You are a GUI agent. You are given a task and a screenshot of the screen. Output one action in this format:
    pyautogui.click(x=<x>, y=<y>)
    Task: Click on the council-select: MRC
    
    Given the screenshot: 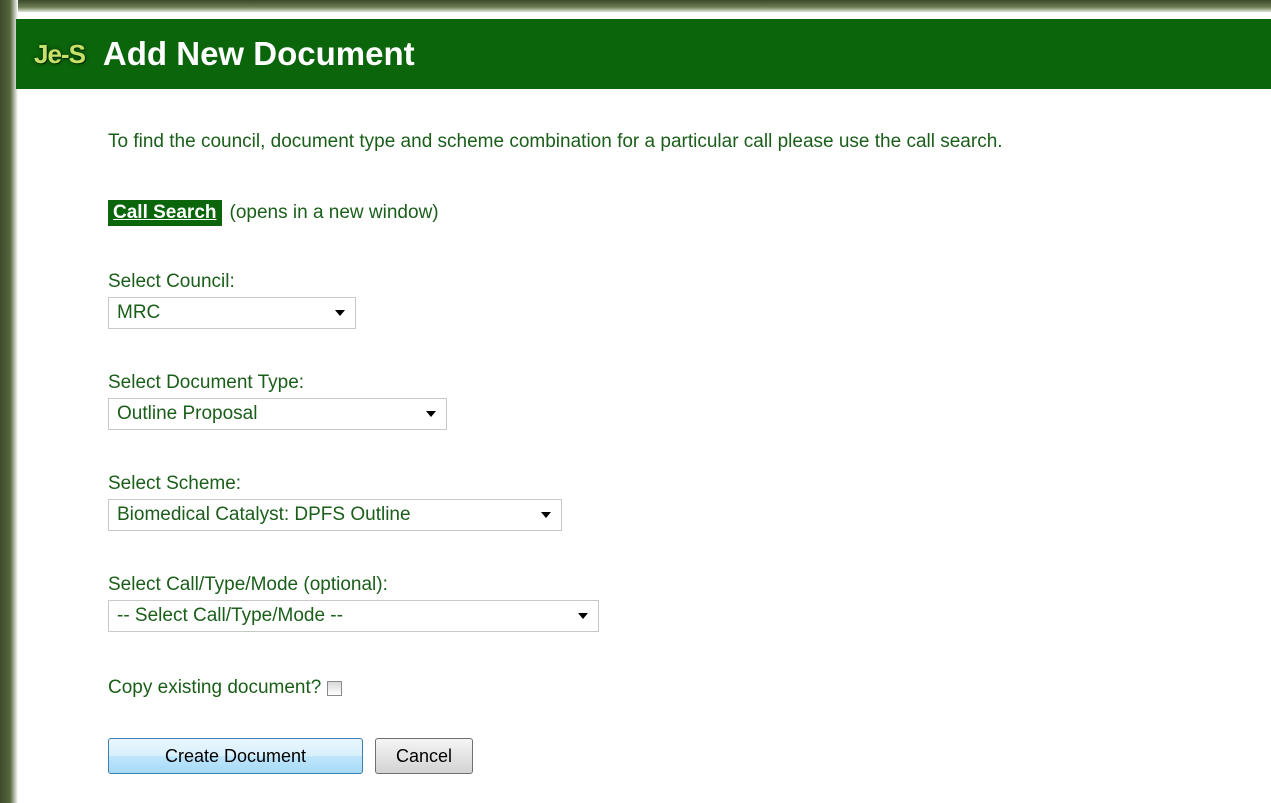 What is the action you would take?
    pyautogui.click(x=232, y=313)
    